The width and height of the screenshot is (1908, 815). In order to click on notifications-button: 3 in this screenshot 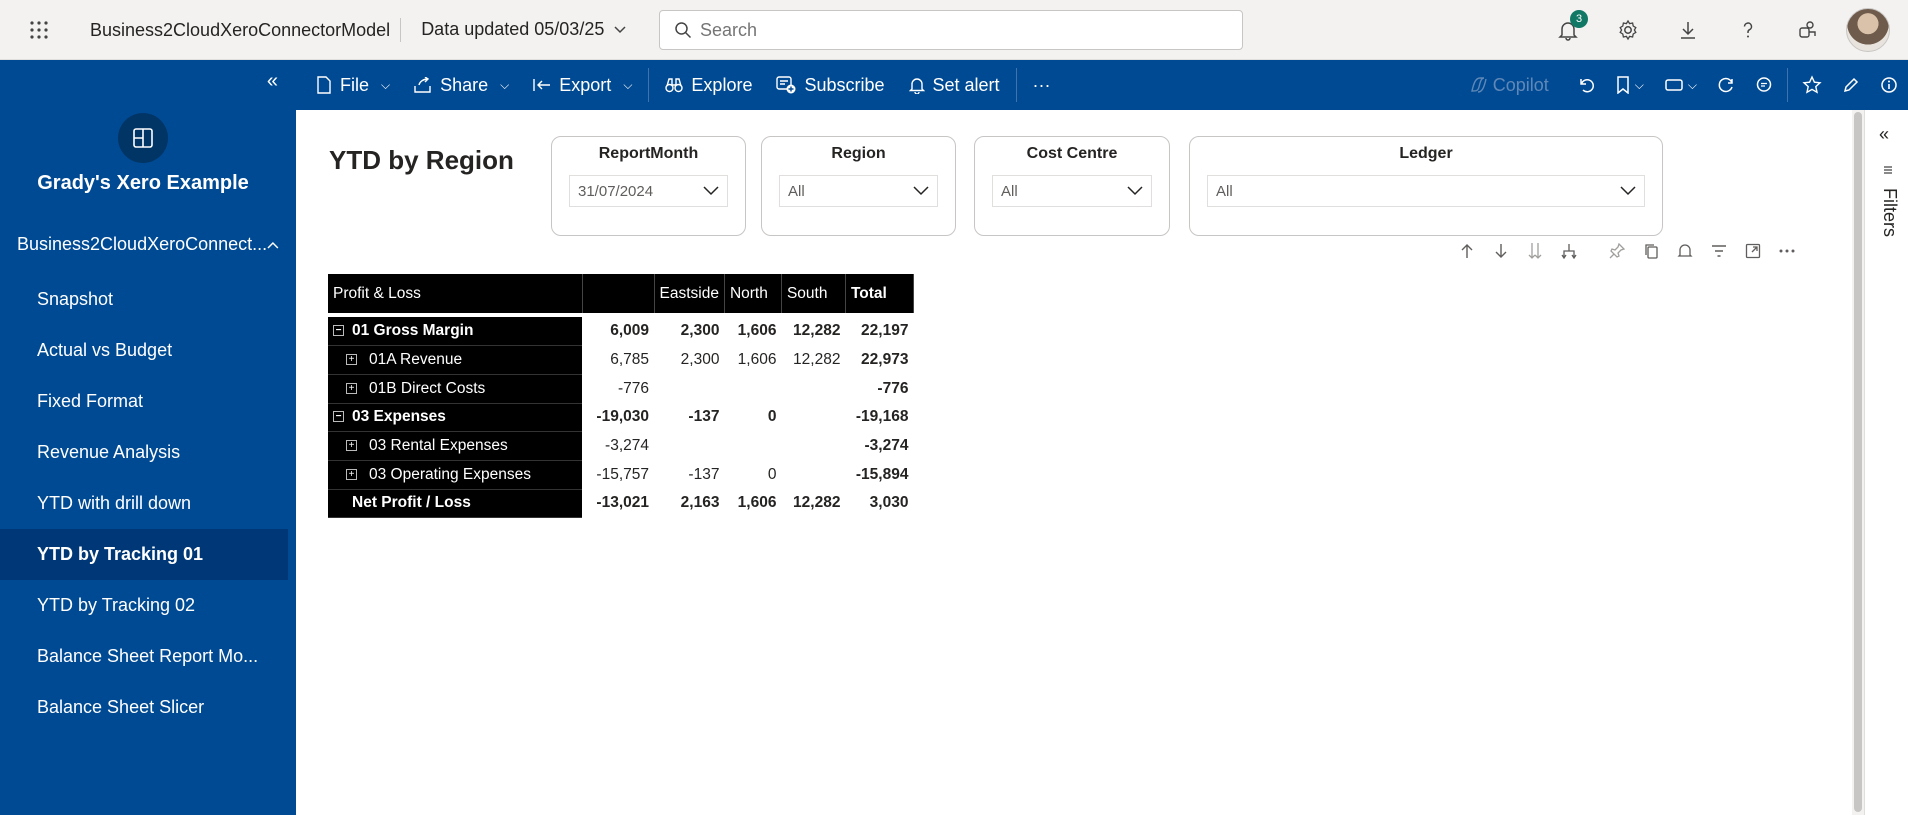, I will do `click(1568, 30)`.